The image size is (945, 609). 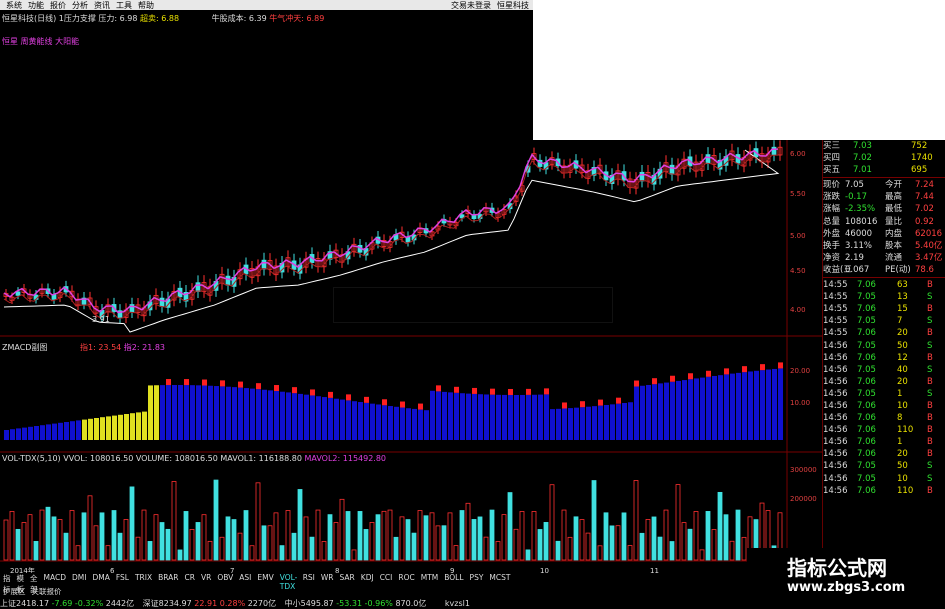 I want to click on tab-trix: TRIX, so click(x=143, y=578).